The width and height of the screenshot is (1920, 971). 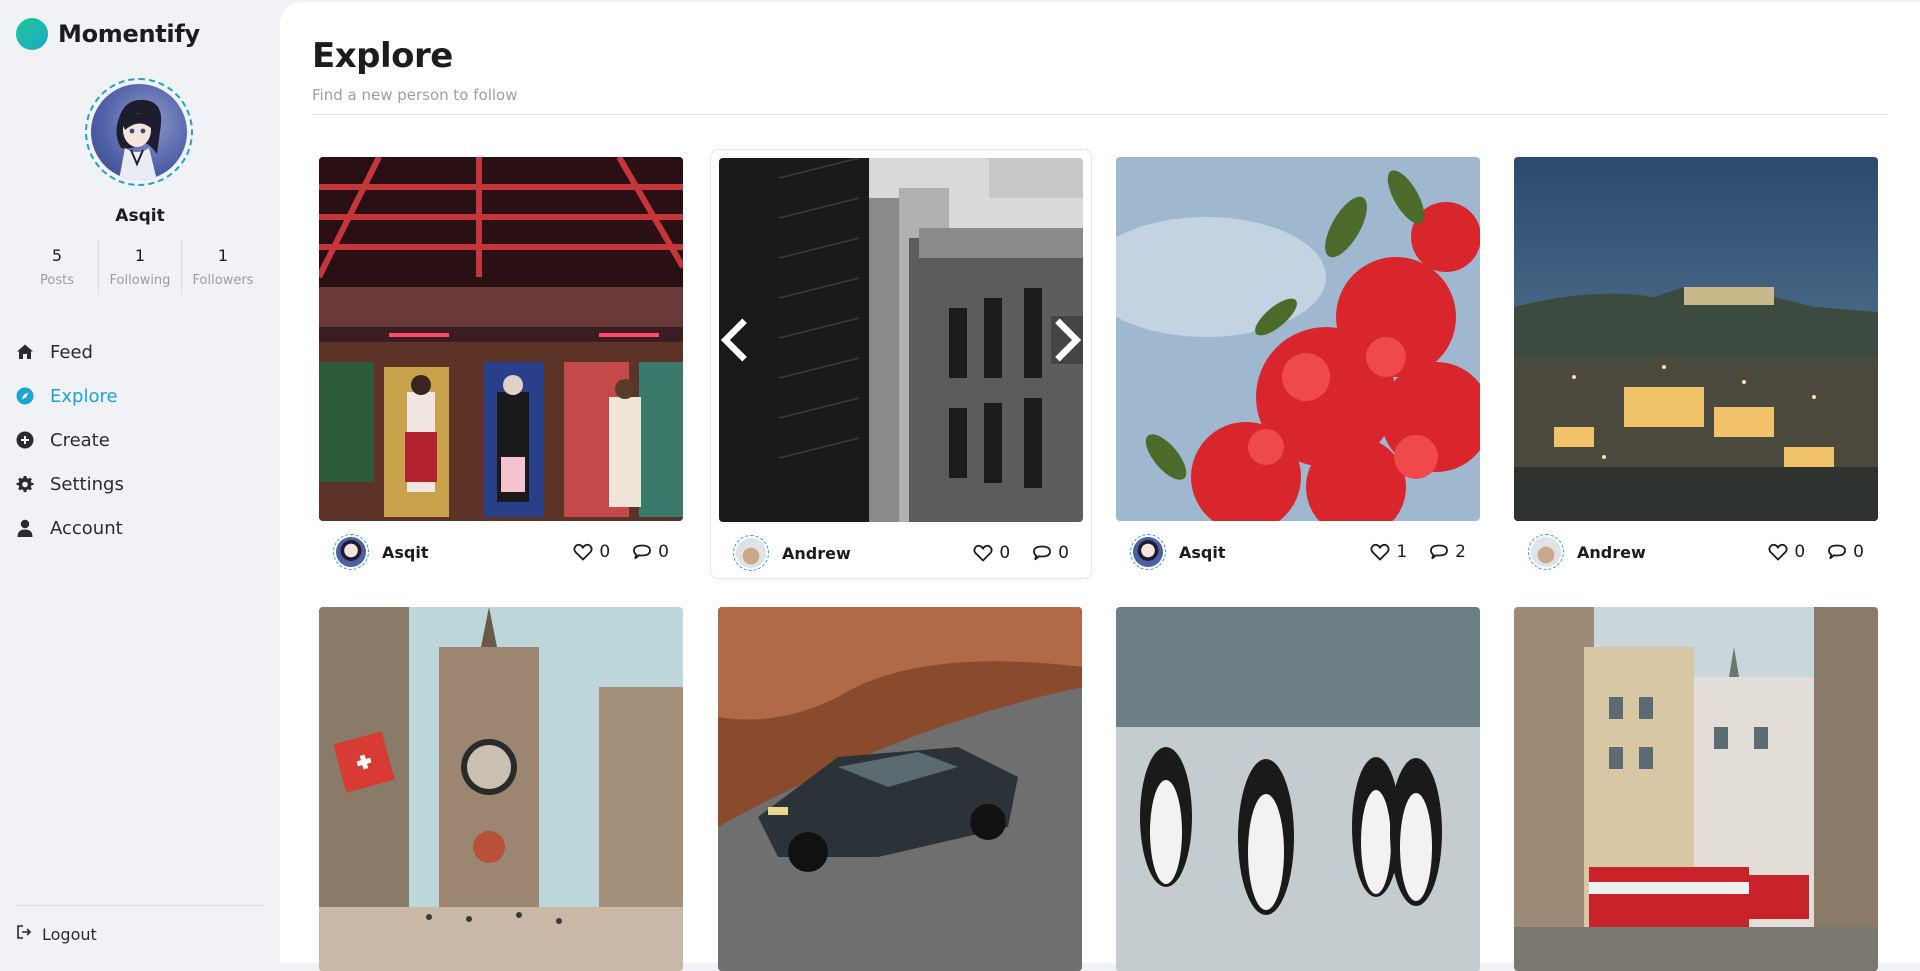 I want to click on chevron-right-icon, so click(x=1068, y=340).